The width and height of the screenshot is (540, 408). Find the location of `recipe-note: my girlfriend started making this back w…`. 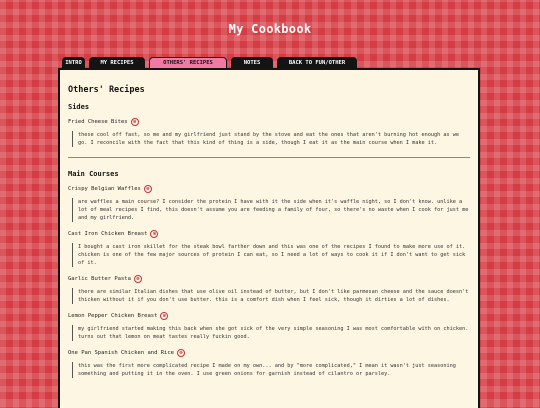

recipe-note: my girlfriend started making this back w… is located at coordinates (271, 333).